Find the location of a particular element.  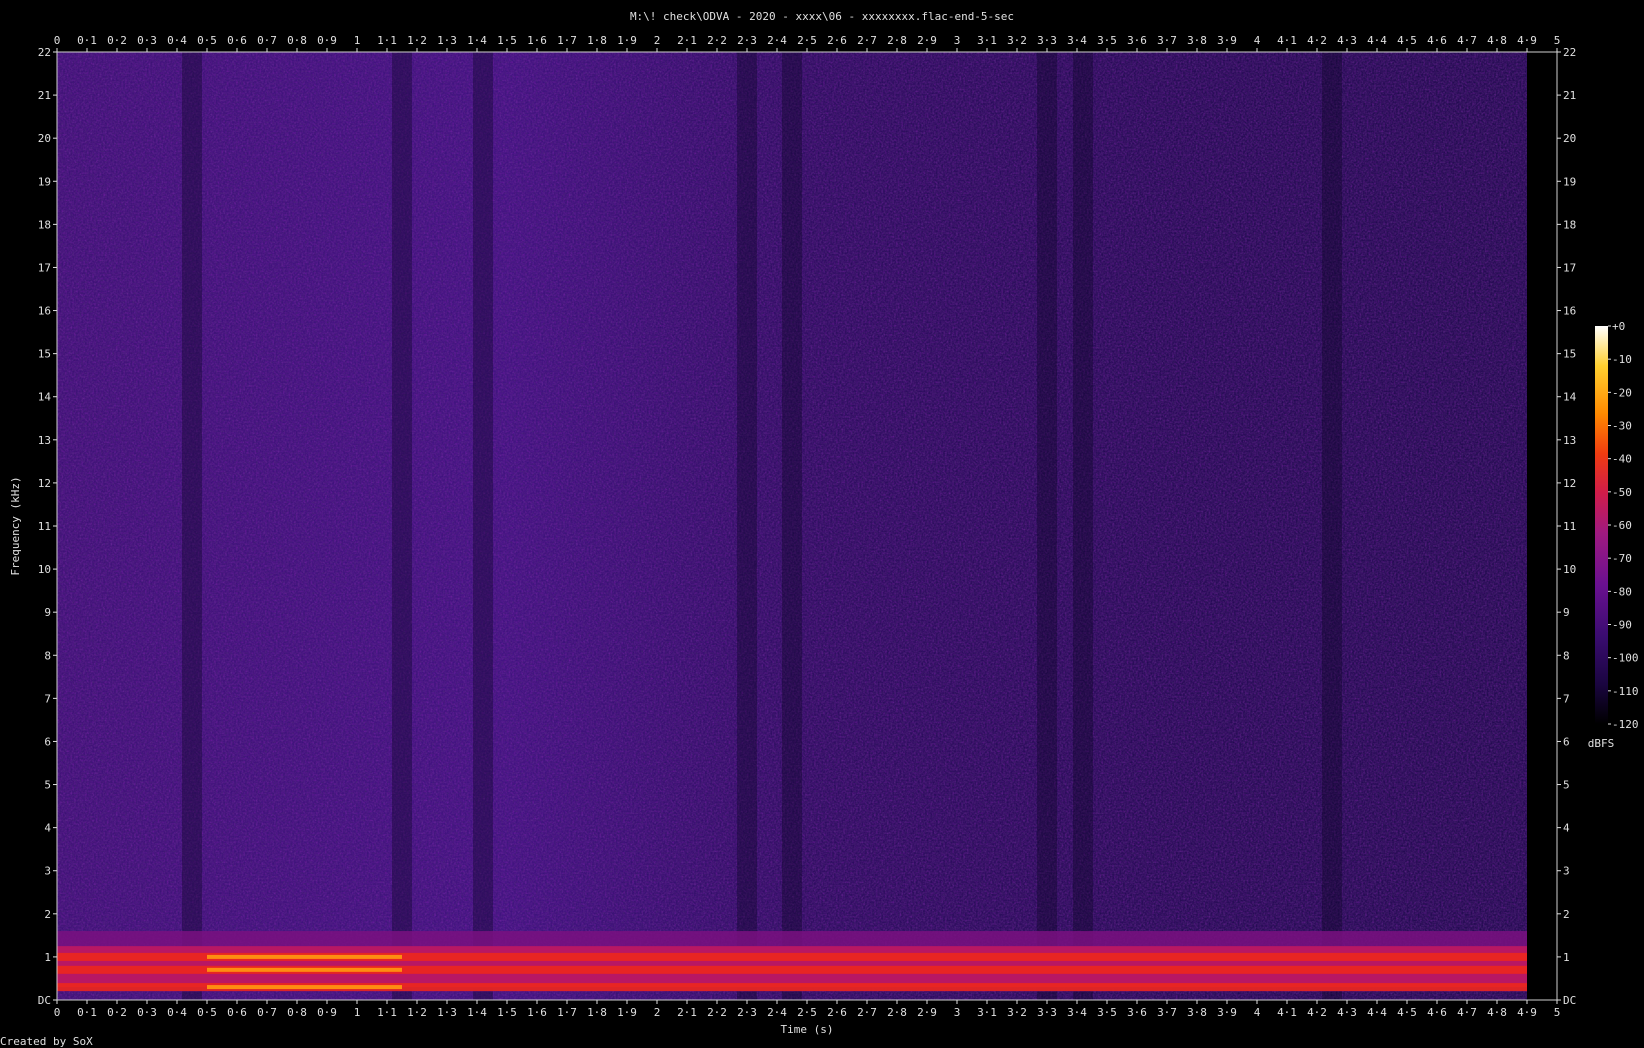

colorbar-tick-label: -90 is located at coordinates (1622, 625).